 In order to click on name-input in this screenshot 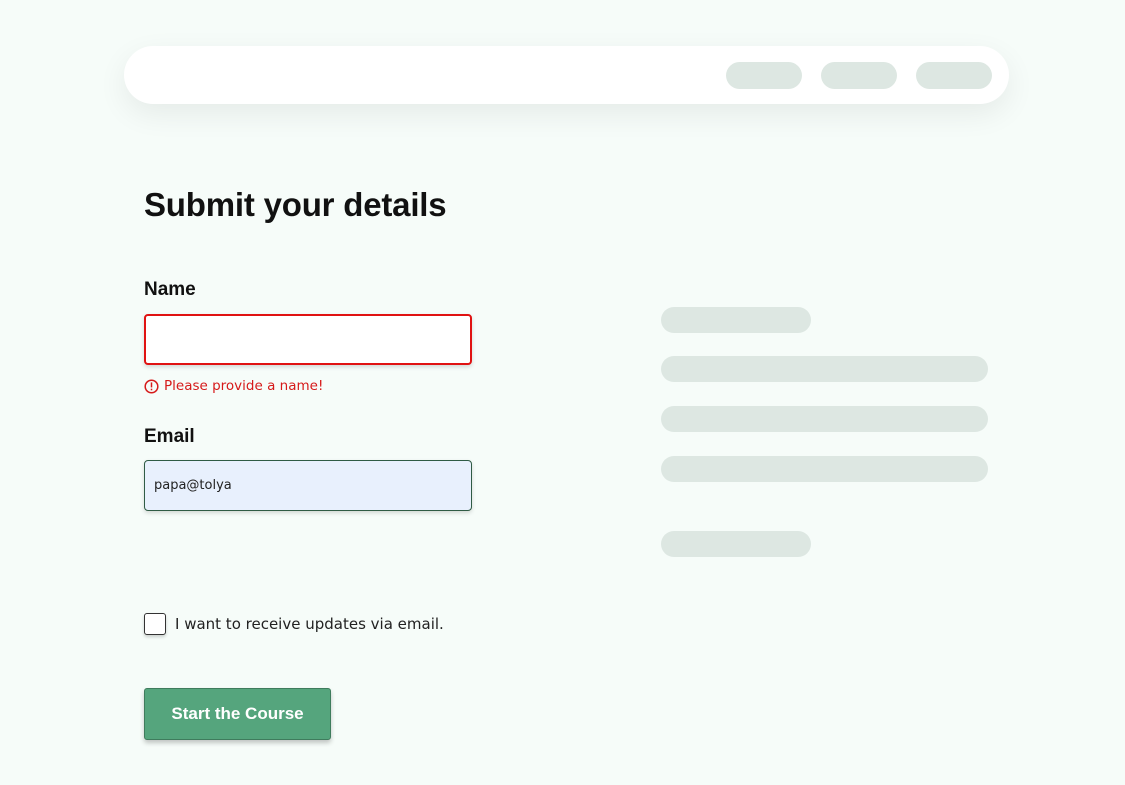, I will do `click(308, 339)`.